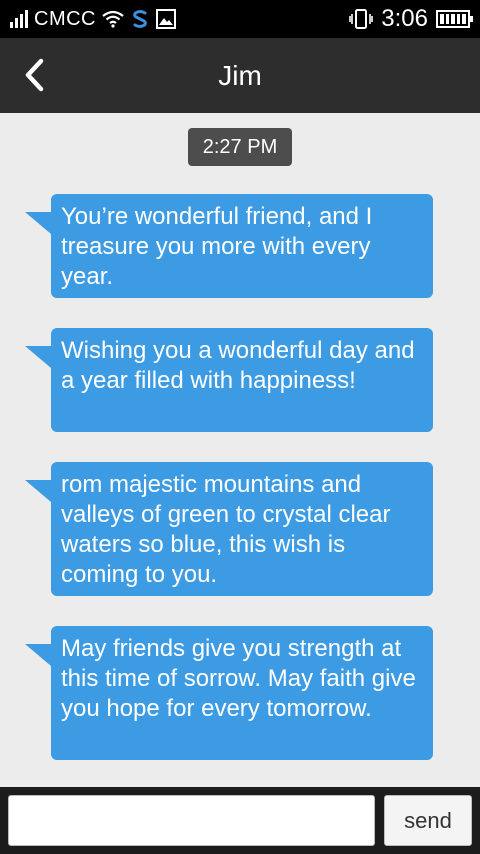  Describe the element at coordinates (240, 19) in the screenshot. I see `status-bar: CMCC 3:06` at that location.